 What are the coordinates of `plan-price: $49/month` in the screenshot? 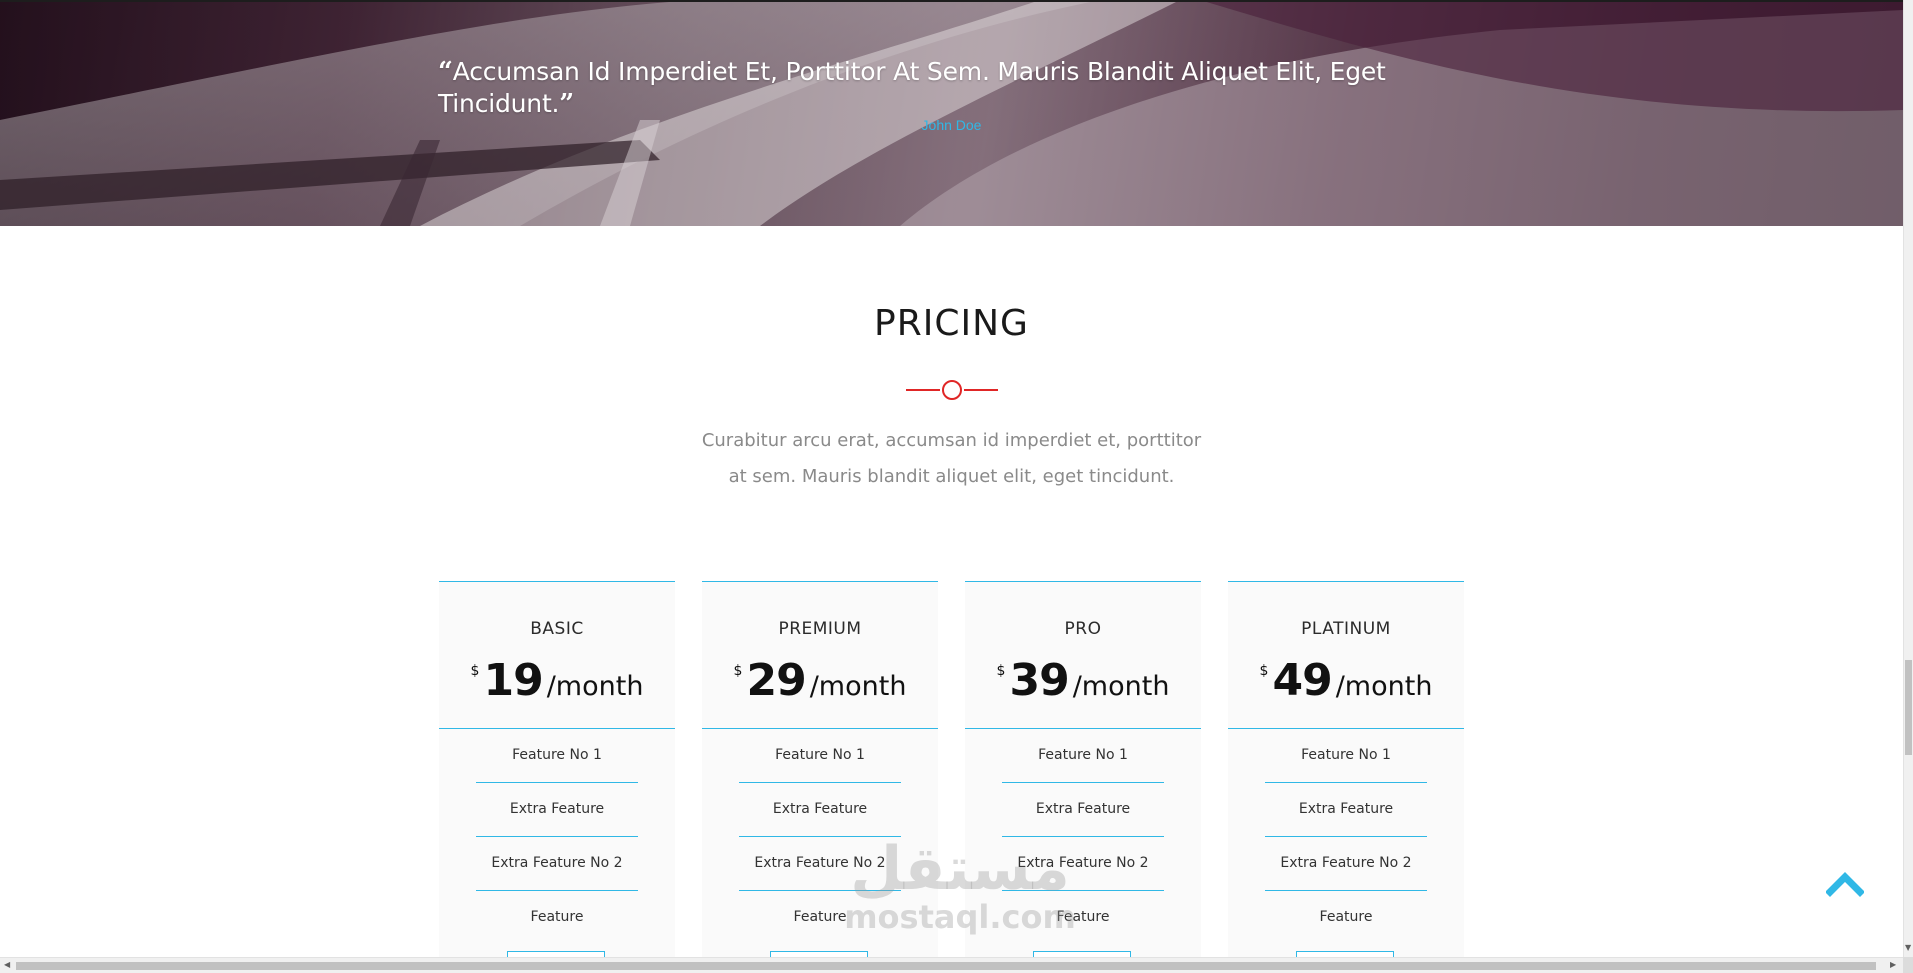 It's located at (1346, 680).